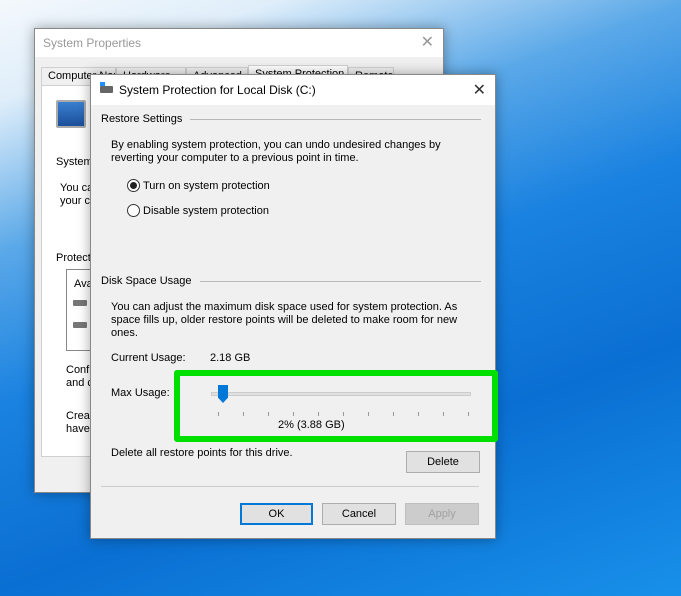  What do you see at coordinates (276, 514) in the screenshot?
I see `ok-button: OK` at bounding box center [276, 514].